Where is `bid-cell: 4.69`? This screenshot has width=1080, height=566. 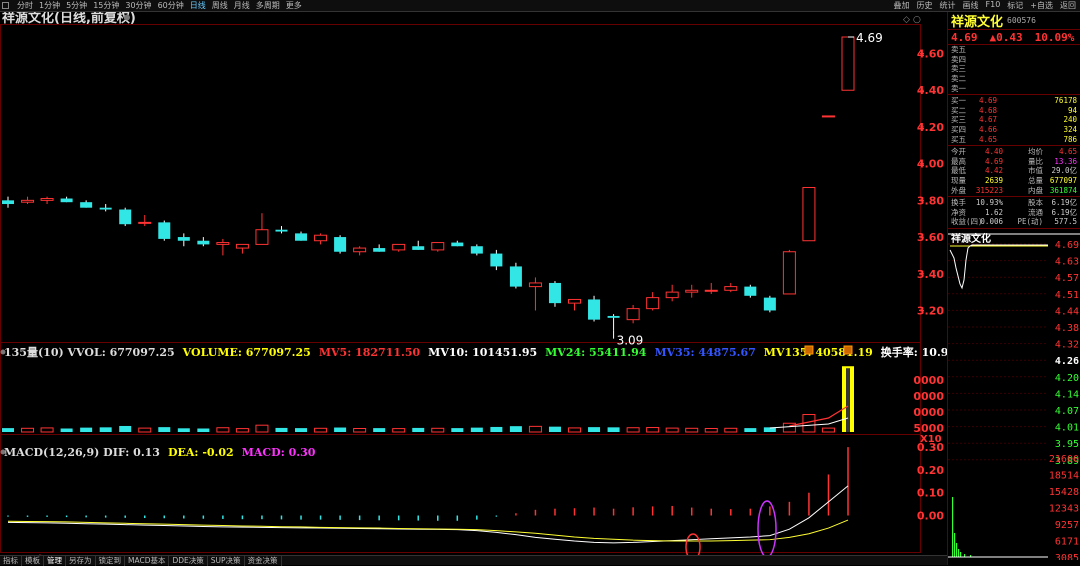
bid-cell: 4.69 is located at coordinates (987, 101).